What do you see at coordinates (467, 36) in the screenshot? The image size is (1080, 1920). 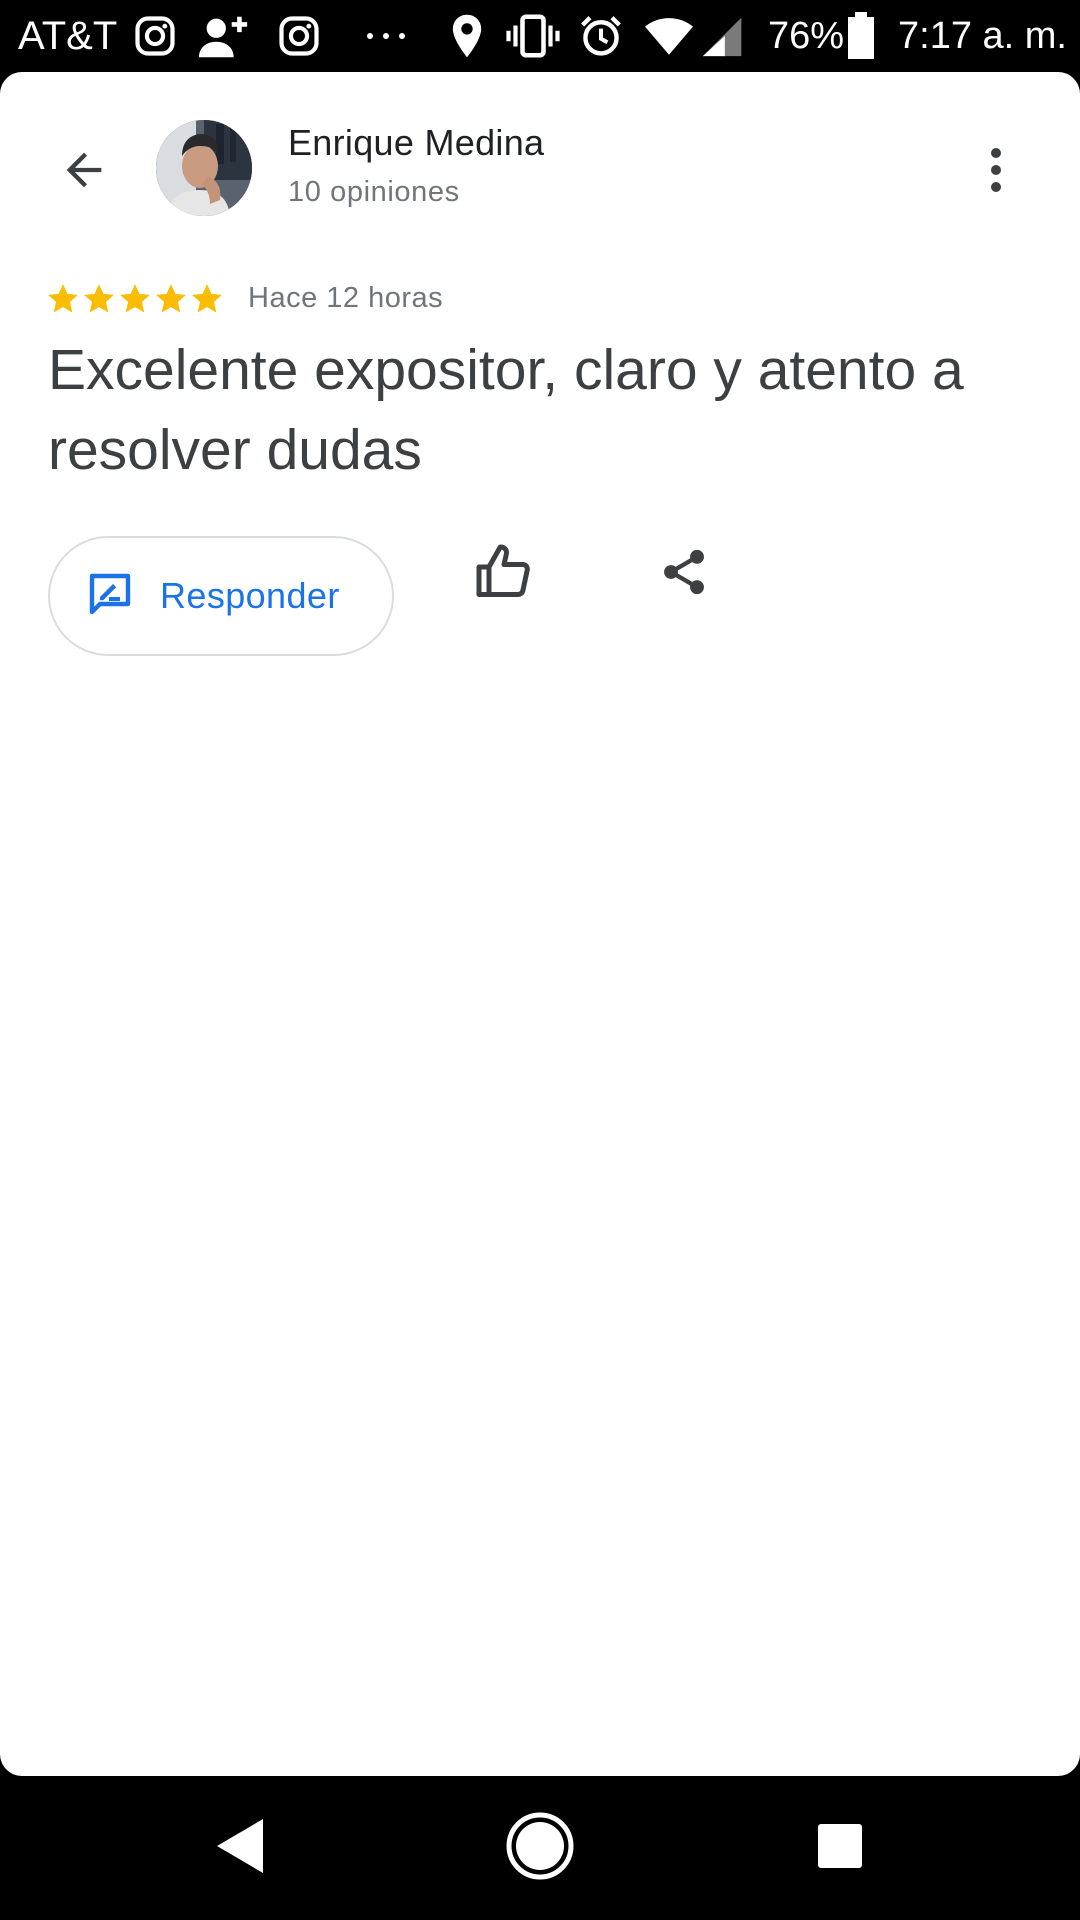 I see `location-icon` at bounding box center [467, 36].